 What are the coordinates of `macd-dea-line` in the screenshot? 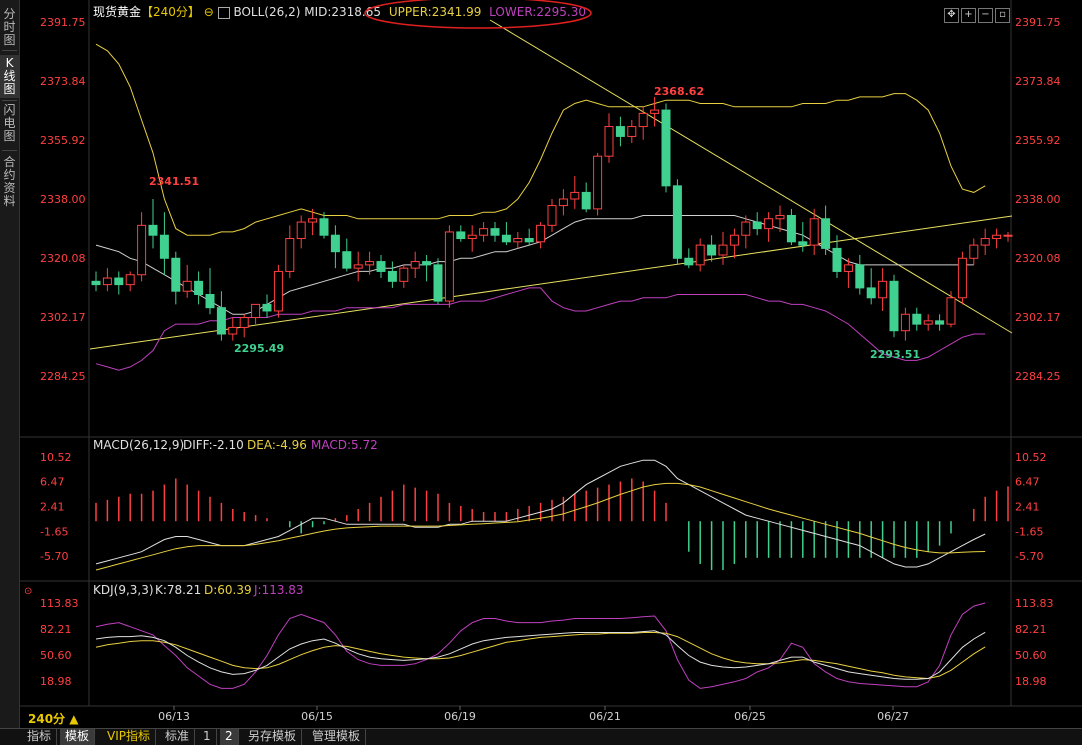 It's located at (540, 526).